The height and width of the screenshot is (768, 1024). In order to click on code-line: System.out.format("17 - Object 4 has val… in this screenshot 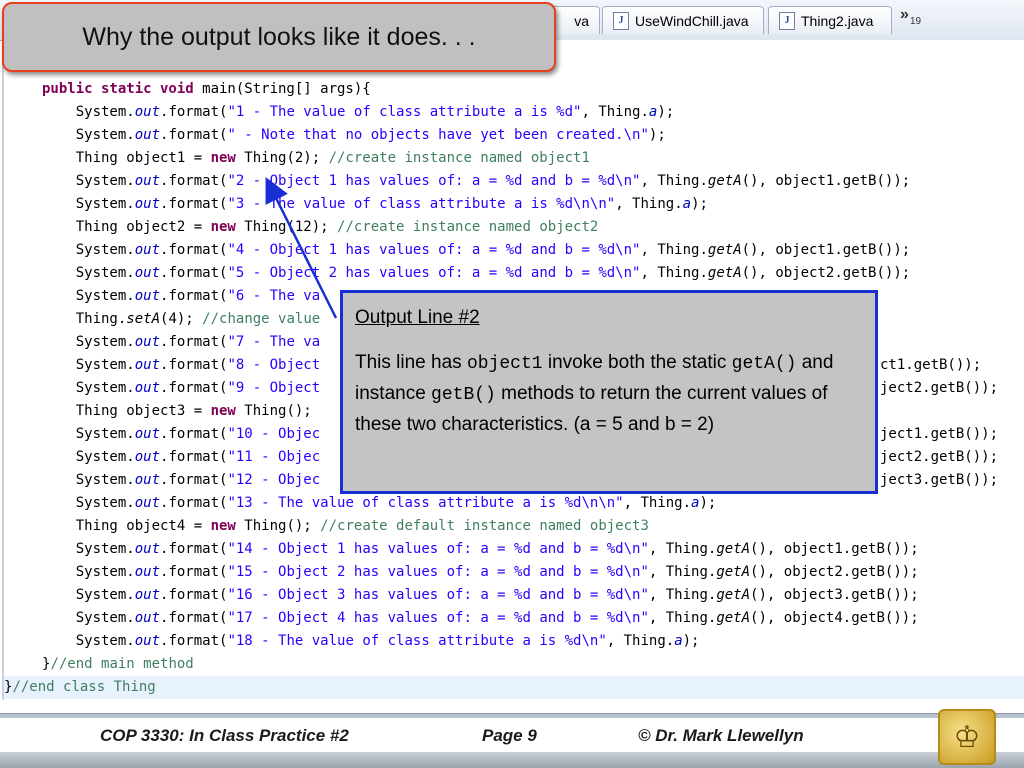, I will do `click(480, 618)`.